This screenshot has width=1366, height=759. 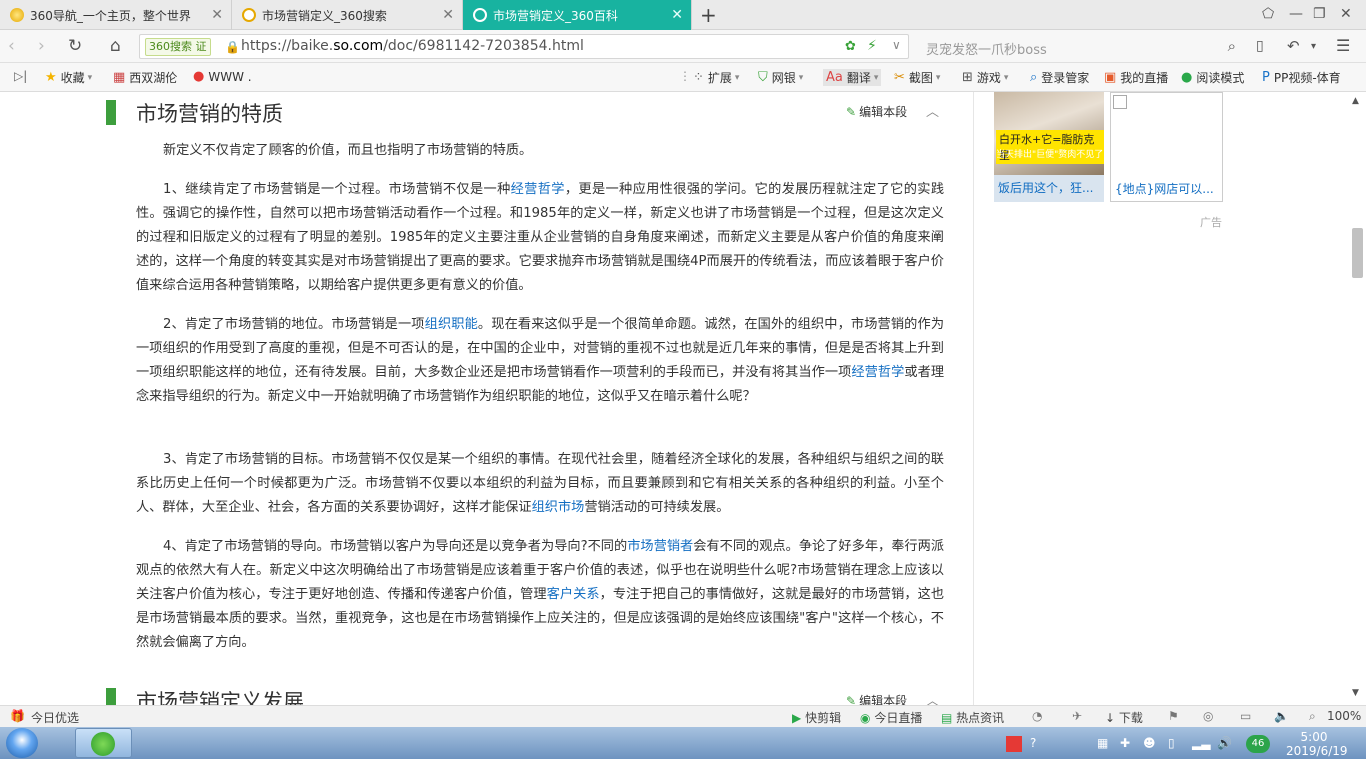 I want to click on link-shichang-yingxiaozhe: 市场营销者, so click(x=660, y=546).